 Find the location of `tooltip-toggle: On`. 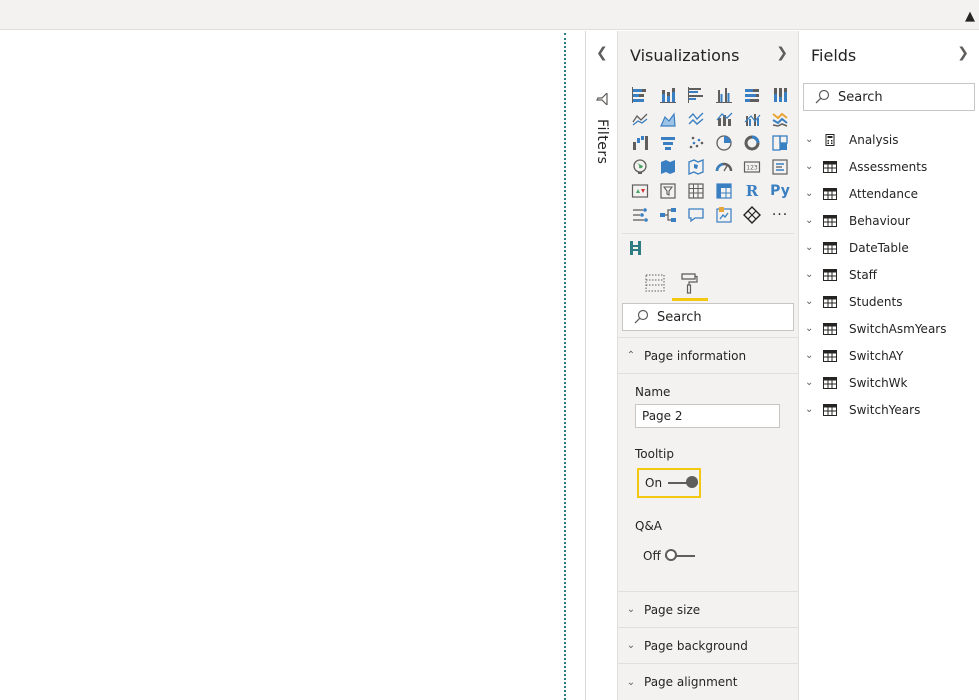

tooltip-toggle: On is located at coordinates (669, 483).